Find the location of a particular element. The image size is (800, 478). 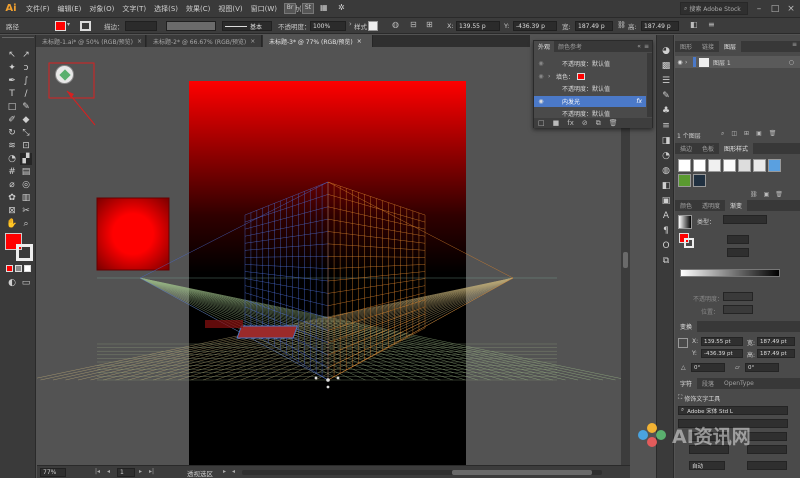

direct-selection-tool-icon: ↗ is located at coordinates (26, 55).